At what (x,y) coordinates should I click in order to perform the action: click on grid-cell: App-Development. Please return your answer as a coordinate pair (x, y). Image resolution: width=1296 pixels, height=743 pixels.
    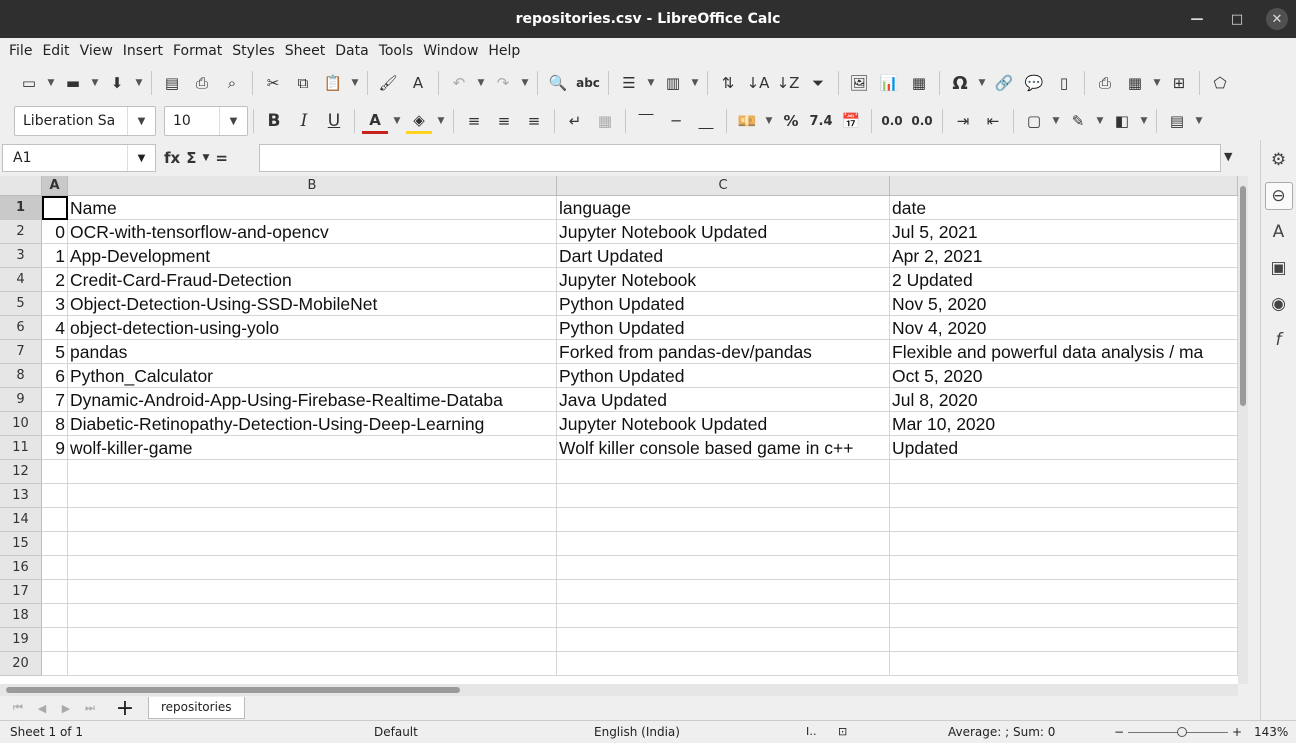
    Looking at the image, I should click on (312, 256).